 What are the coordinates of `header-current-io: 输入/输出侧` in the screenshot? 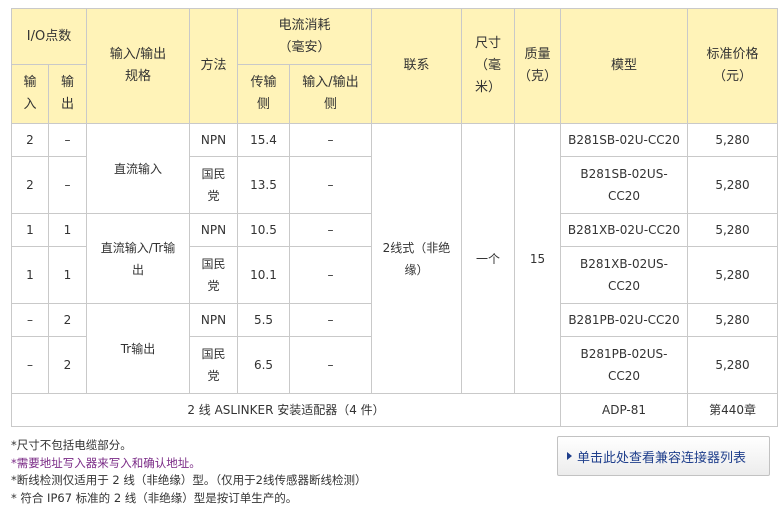 It's located at (330, 94).